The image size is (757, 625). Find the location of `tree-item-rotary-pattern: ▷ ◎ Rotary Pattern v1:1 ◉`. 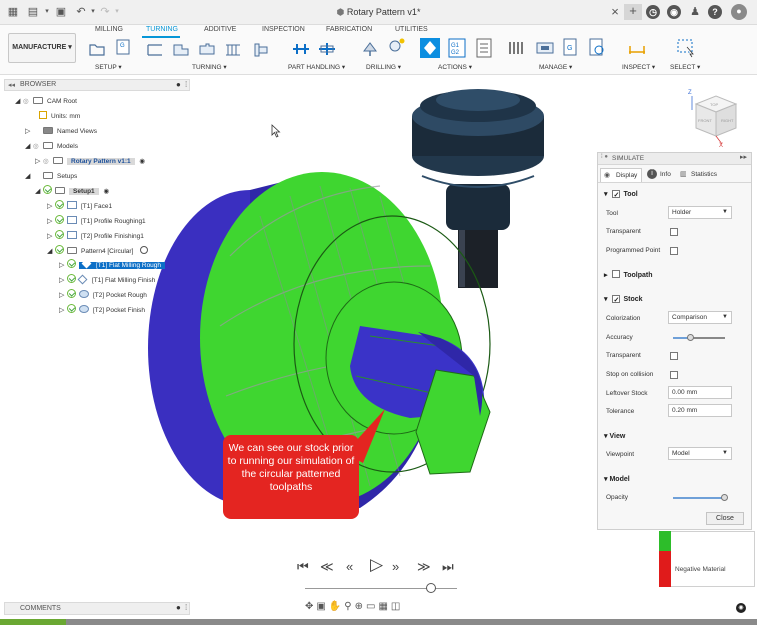

tree-item-rotary-pattern: ▷ ◎ Rotary Pattern v1:1 ◉ is located at coordinates (90, 161).